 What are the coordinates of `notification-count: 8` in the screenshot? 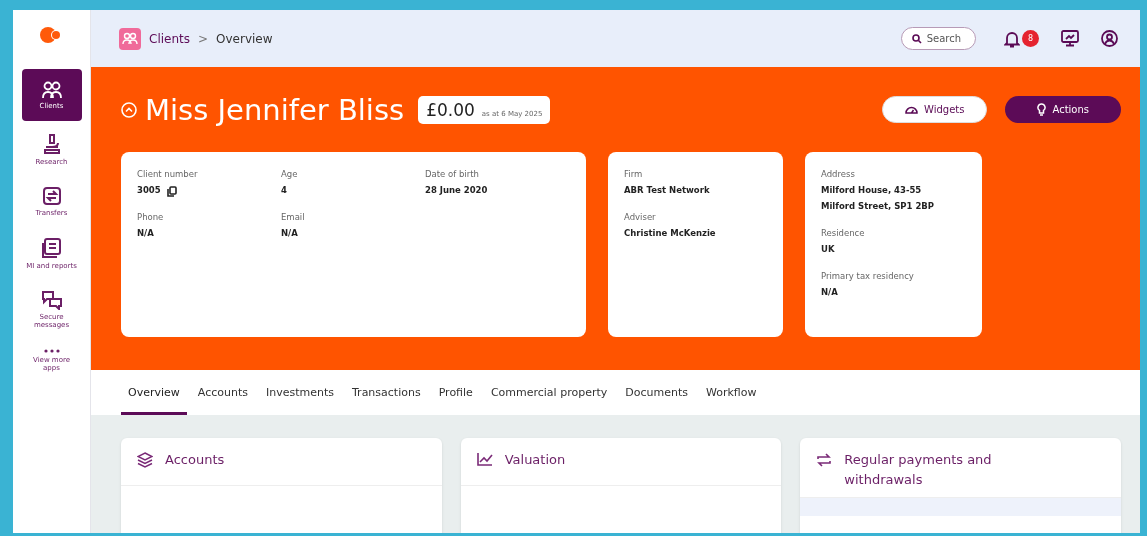 It's located at (1030, 38).